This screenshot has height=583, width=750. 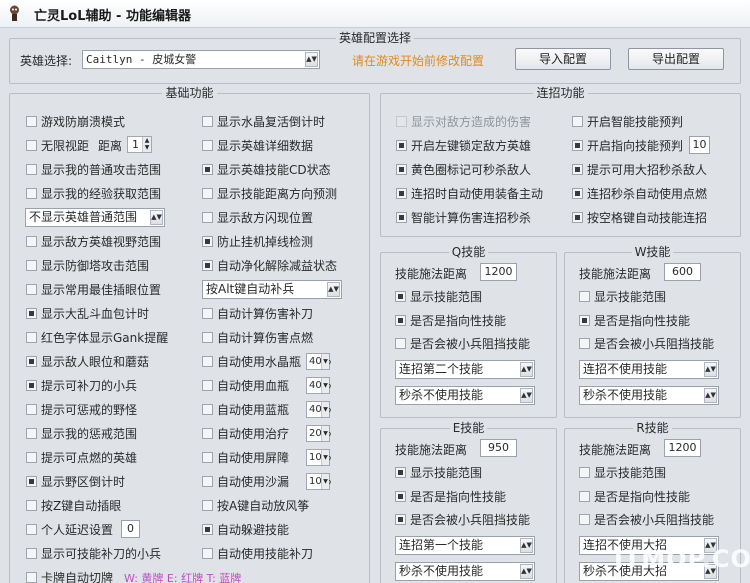 I want to click on predict-value-input: 10, so click(x=699, y=145).